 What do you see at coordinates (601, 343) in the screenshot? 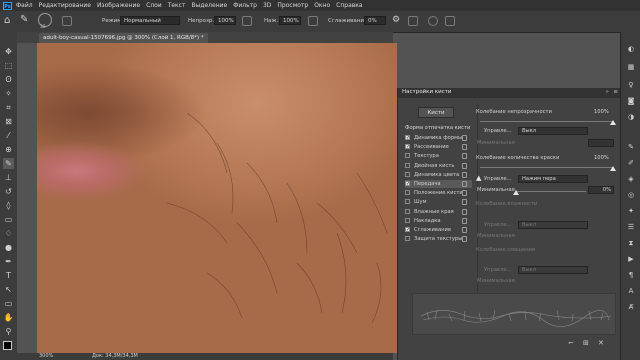
I see `delete-icon: ✕` at bounding box center [601, 343].